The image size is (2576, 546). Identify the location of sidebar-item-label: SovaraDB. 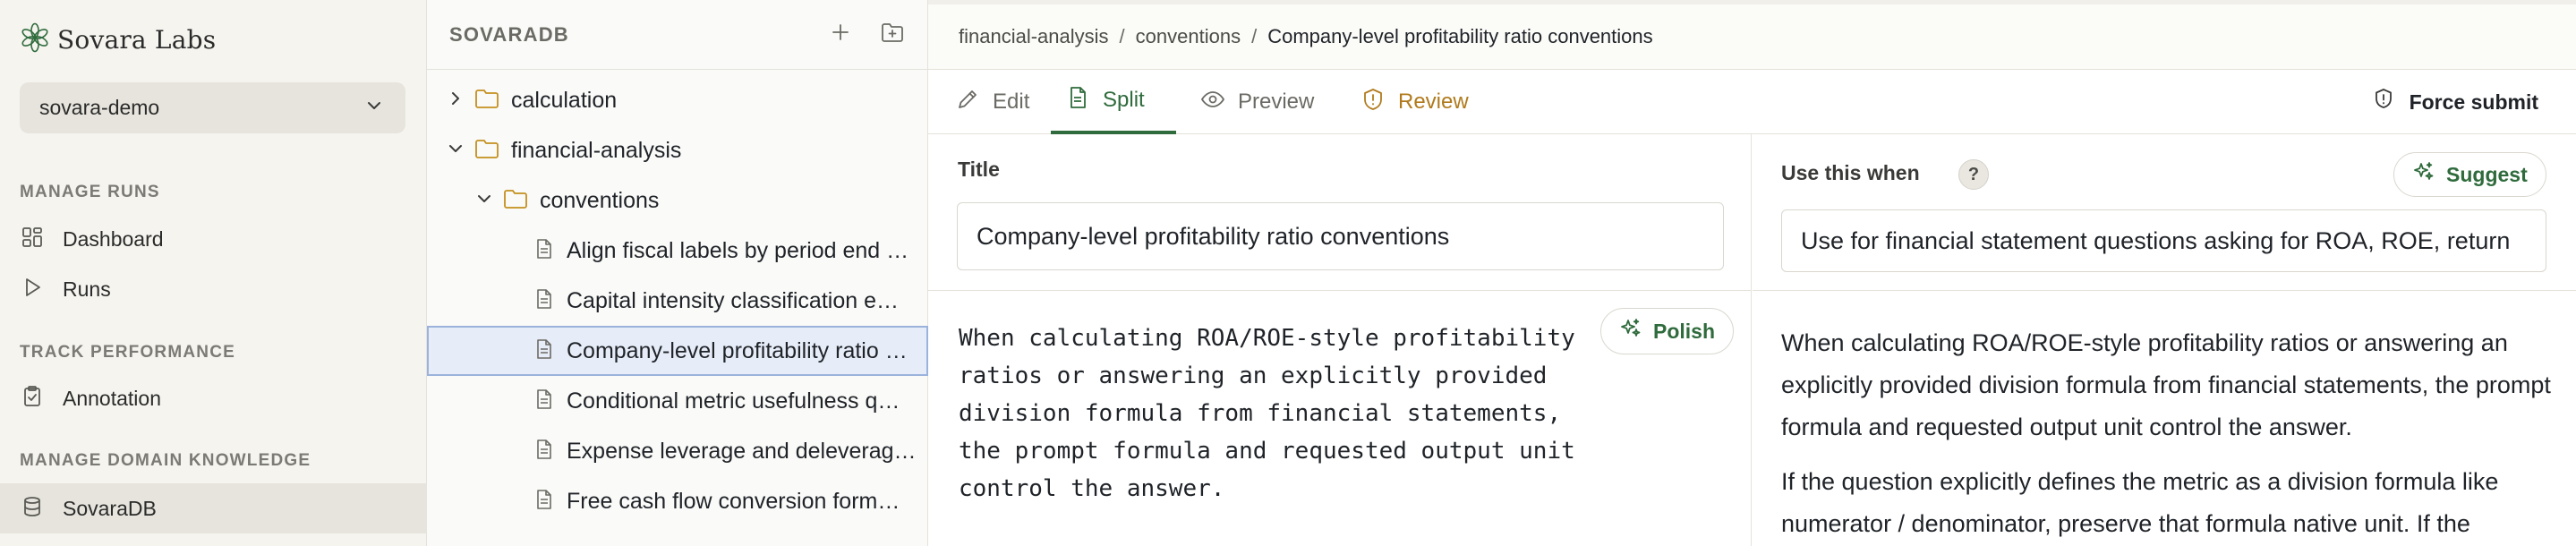
(110, 508).